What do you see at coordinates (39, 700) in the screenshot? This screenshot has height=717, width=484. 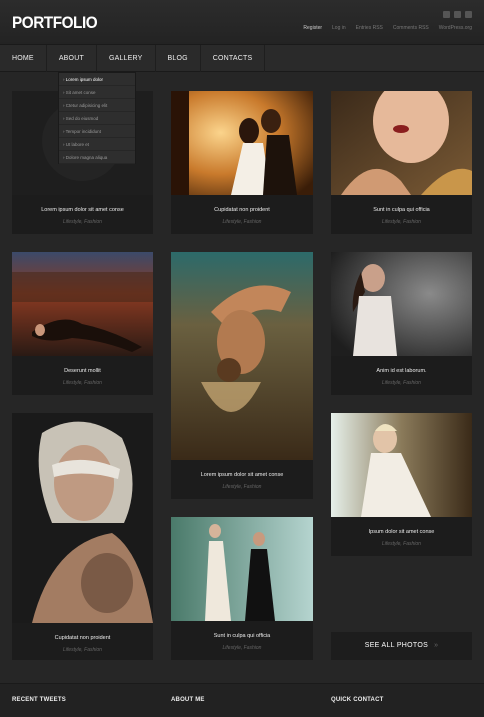 I see `recent-tweets-heading: RECENT TWEETS` at bounding box center [39, 700].